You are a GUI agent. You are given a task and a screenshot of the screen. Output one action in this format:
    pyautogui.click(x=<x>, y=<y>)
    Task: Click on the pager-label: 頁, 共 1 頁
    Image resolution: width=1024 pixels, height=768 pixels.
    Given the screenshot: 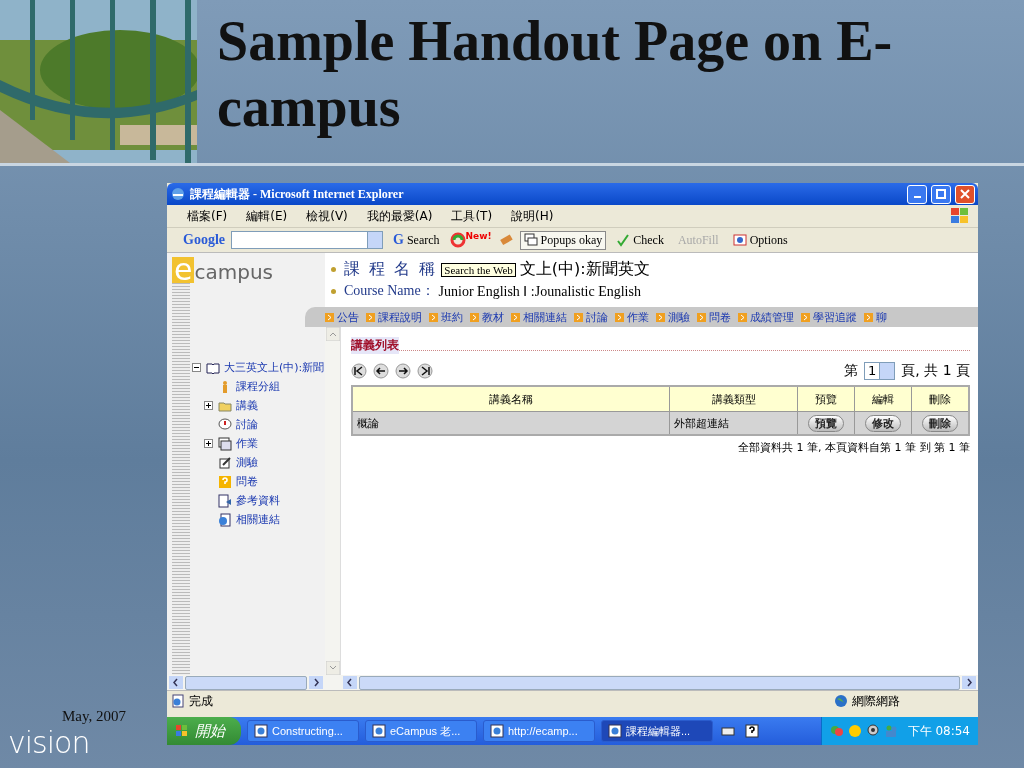 What is the action you would take?
    pyautogui.click(x=935, y=371)
    